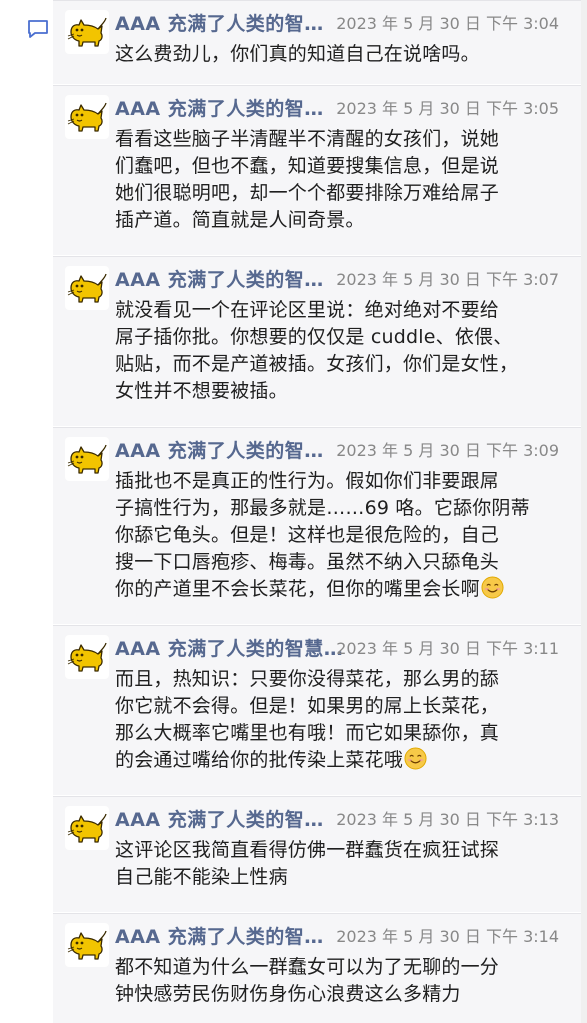 The height and width of the screenshot is (1023, 587). What do you see at coordinates (307, 706) in the screenshot?
I see `comment-line: 你它就不会得。但是！如果男的屌上长菜花，` at bounding box center [307, 706].